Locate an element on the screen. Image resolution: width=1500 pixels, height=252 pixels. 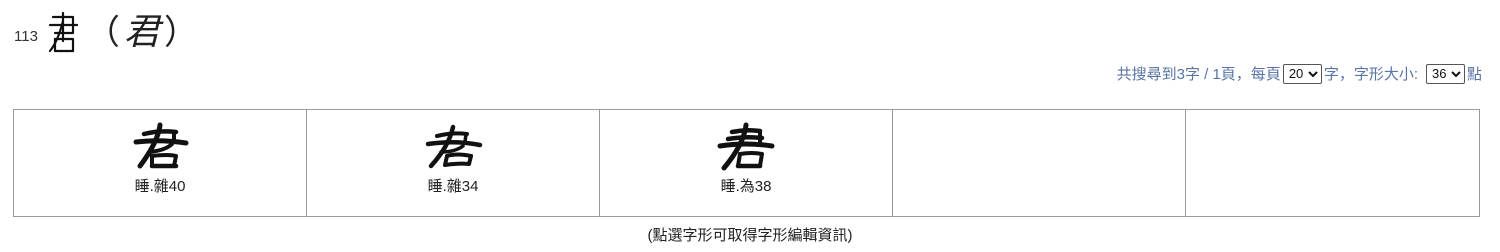
jun-brush-glyph-1-icon is located at coordinates (160, 148).